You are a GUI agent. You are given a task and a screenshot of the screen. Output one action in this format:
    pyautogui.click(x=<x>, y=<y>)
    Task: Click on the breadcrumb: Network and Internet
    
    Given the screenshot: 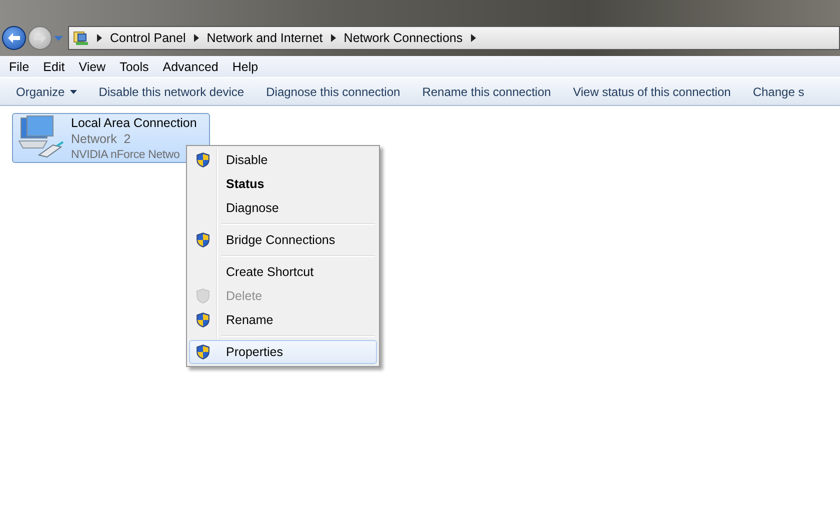 What is the action you would take?
    pyautogui.click(x=264, y=38)
    